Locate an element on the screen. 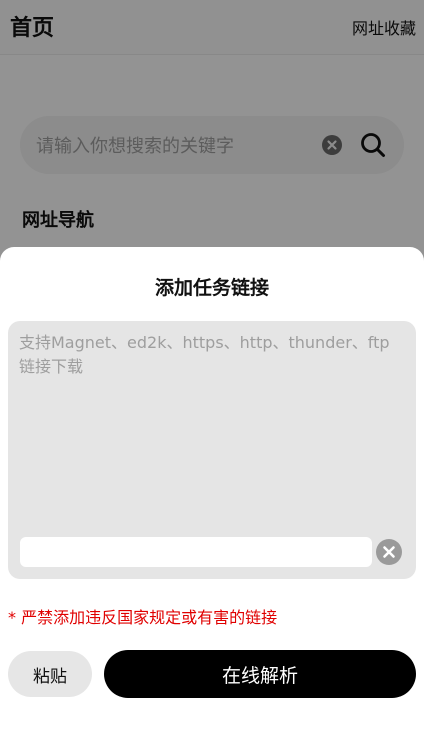  parse-online-button: 在线解析 is located at coordinates (260, 674).